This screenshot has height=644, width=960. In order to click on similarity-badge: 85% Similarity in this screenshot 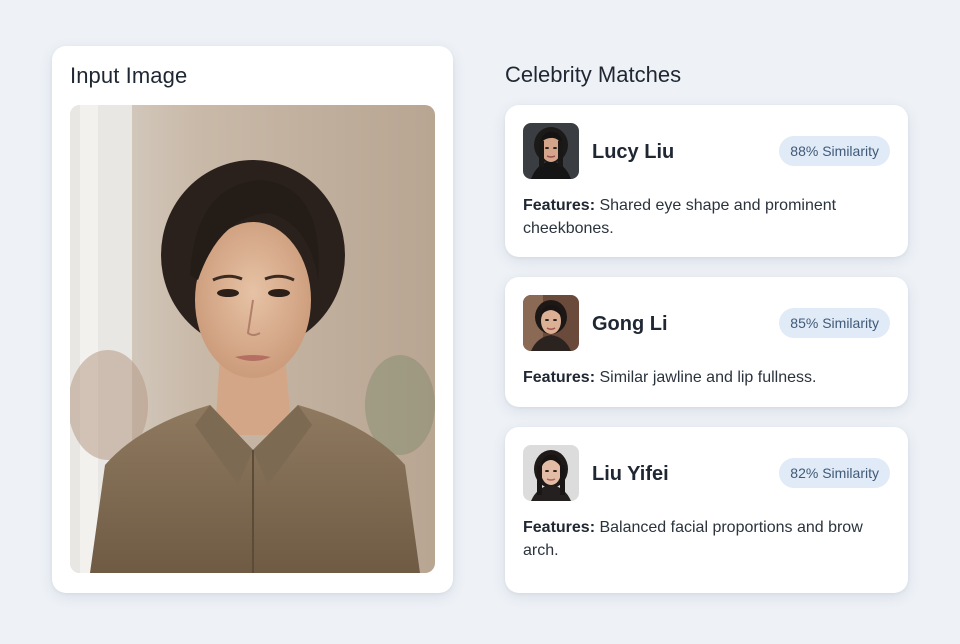, I will do `click(834, 323)`.